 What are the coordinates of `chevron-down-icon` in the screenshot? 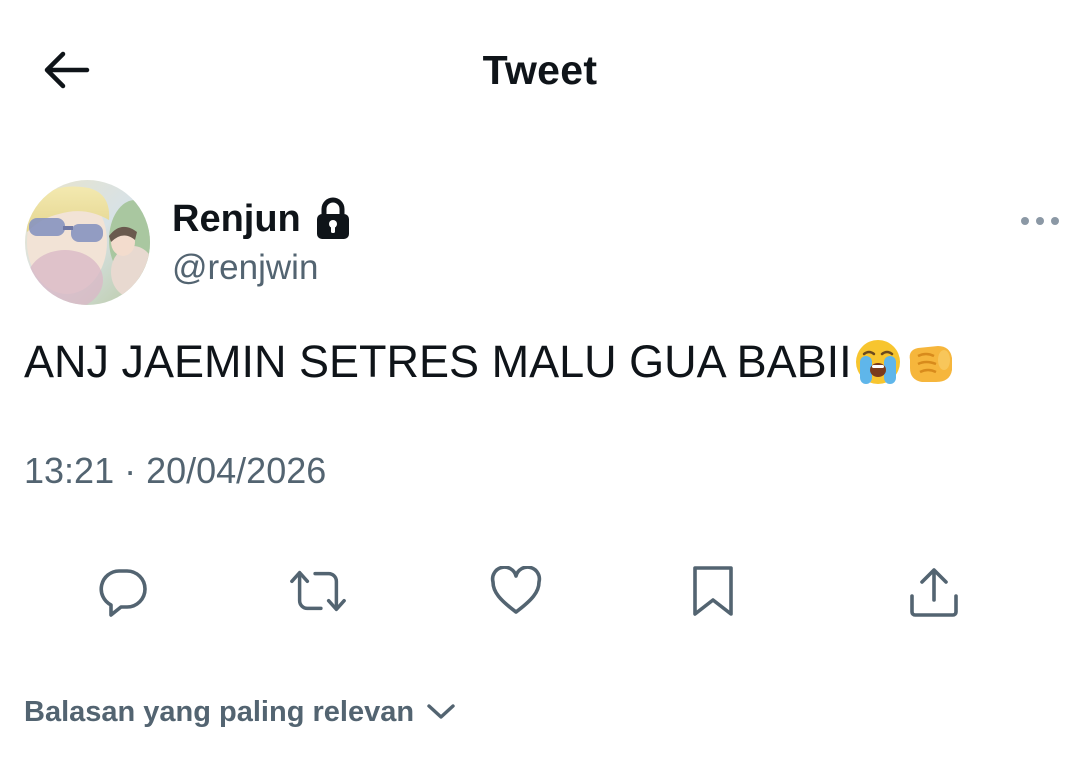 It's located at (441, 711).